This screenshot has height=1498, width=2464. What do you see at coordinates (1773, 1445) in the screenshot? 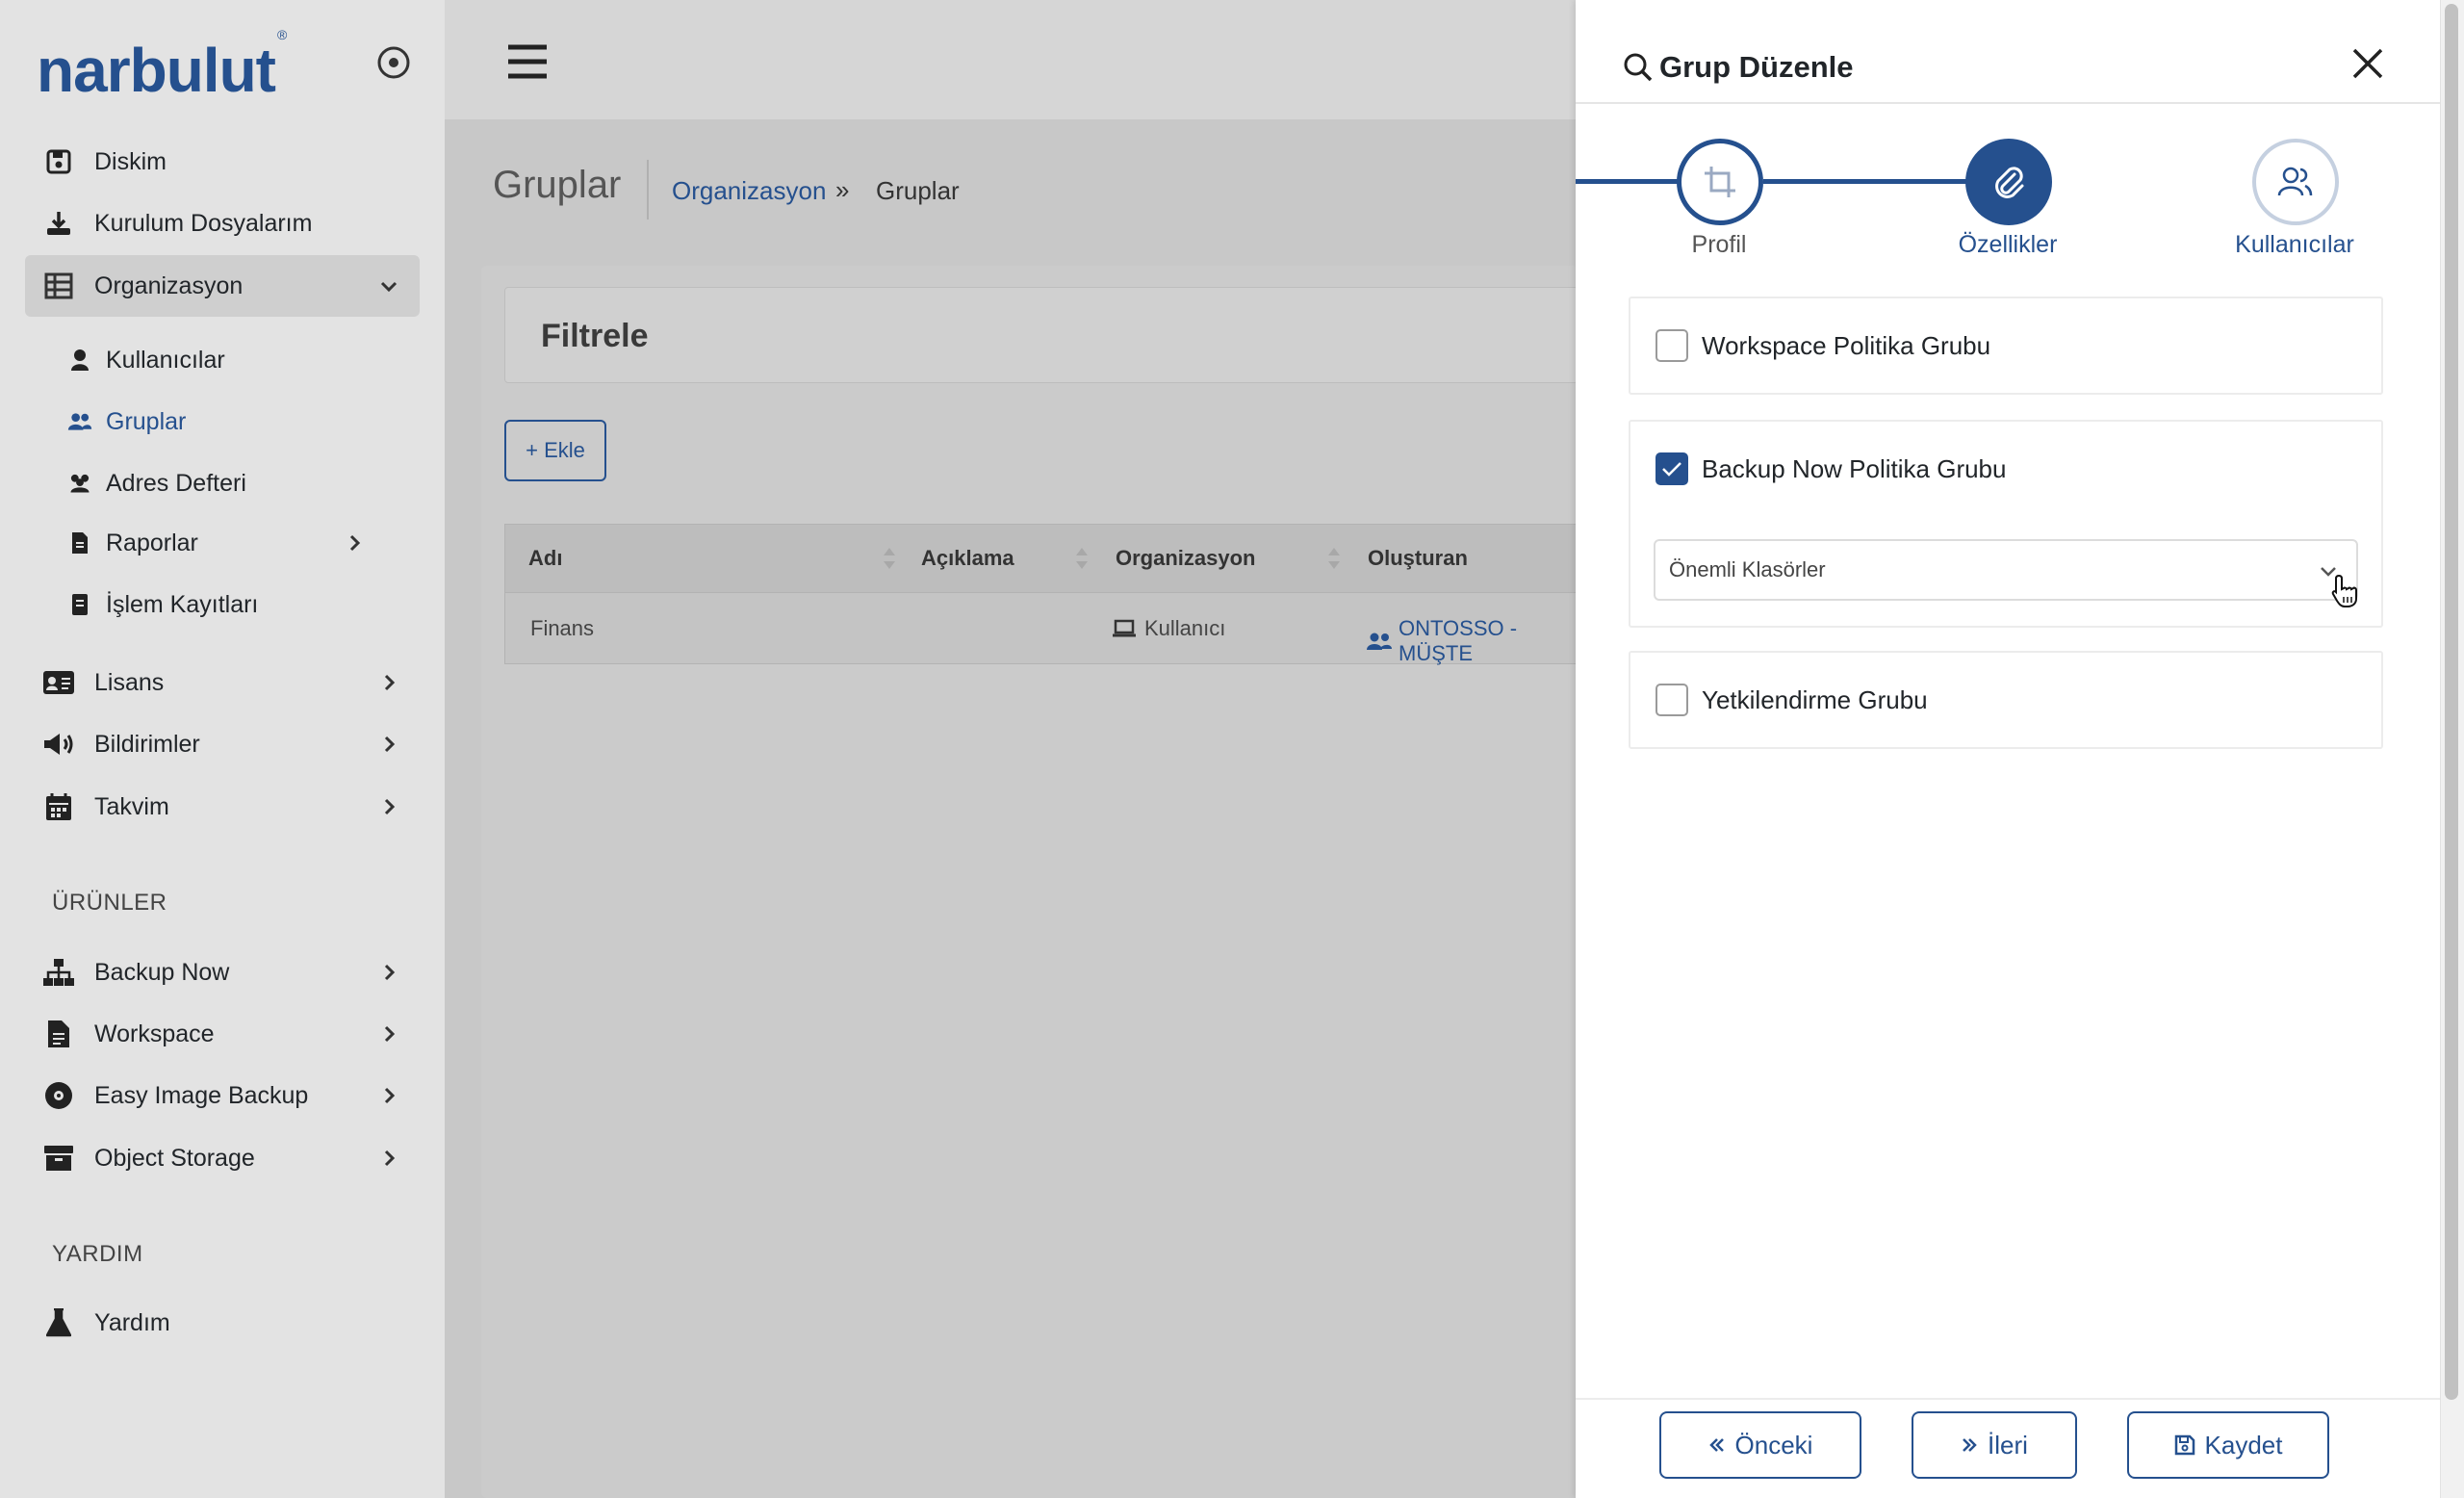
I see `previous-button-label: Önceki` at bounding box center [1773, 1445].